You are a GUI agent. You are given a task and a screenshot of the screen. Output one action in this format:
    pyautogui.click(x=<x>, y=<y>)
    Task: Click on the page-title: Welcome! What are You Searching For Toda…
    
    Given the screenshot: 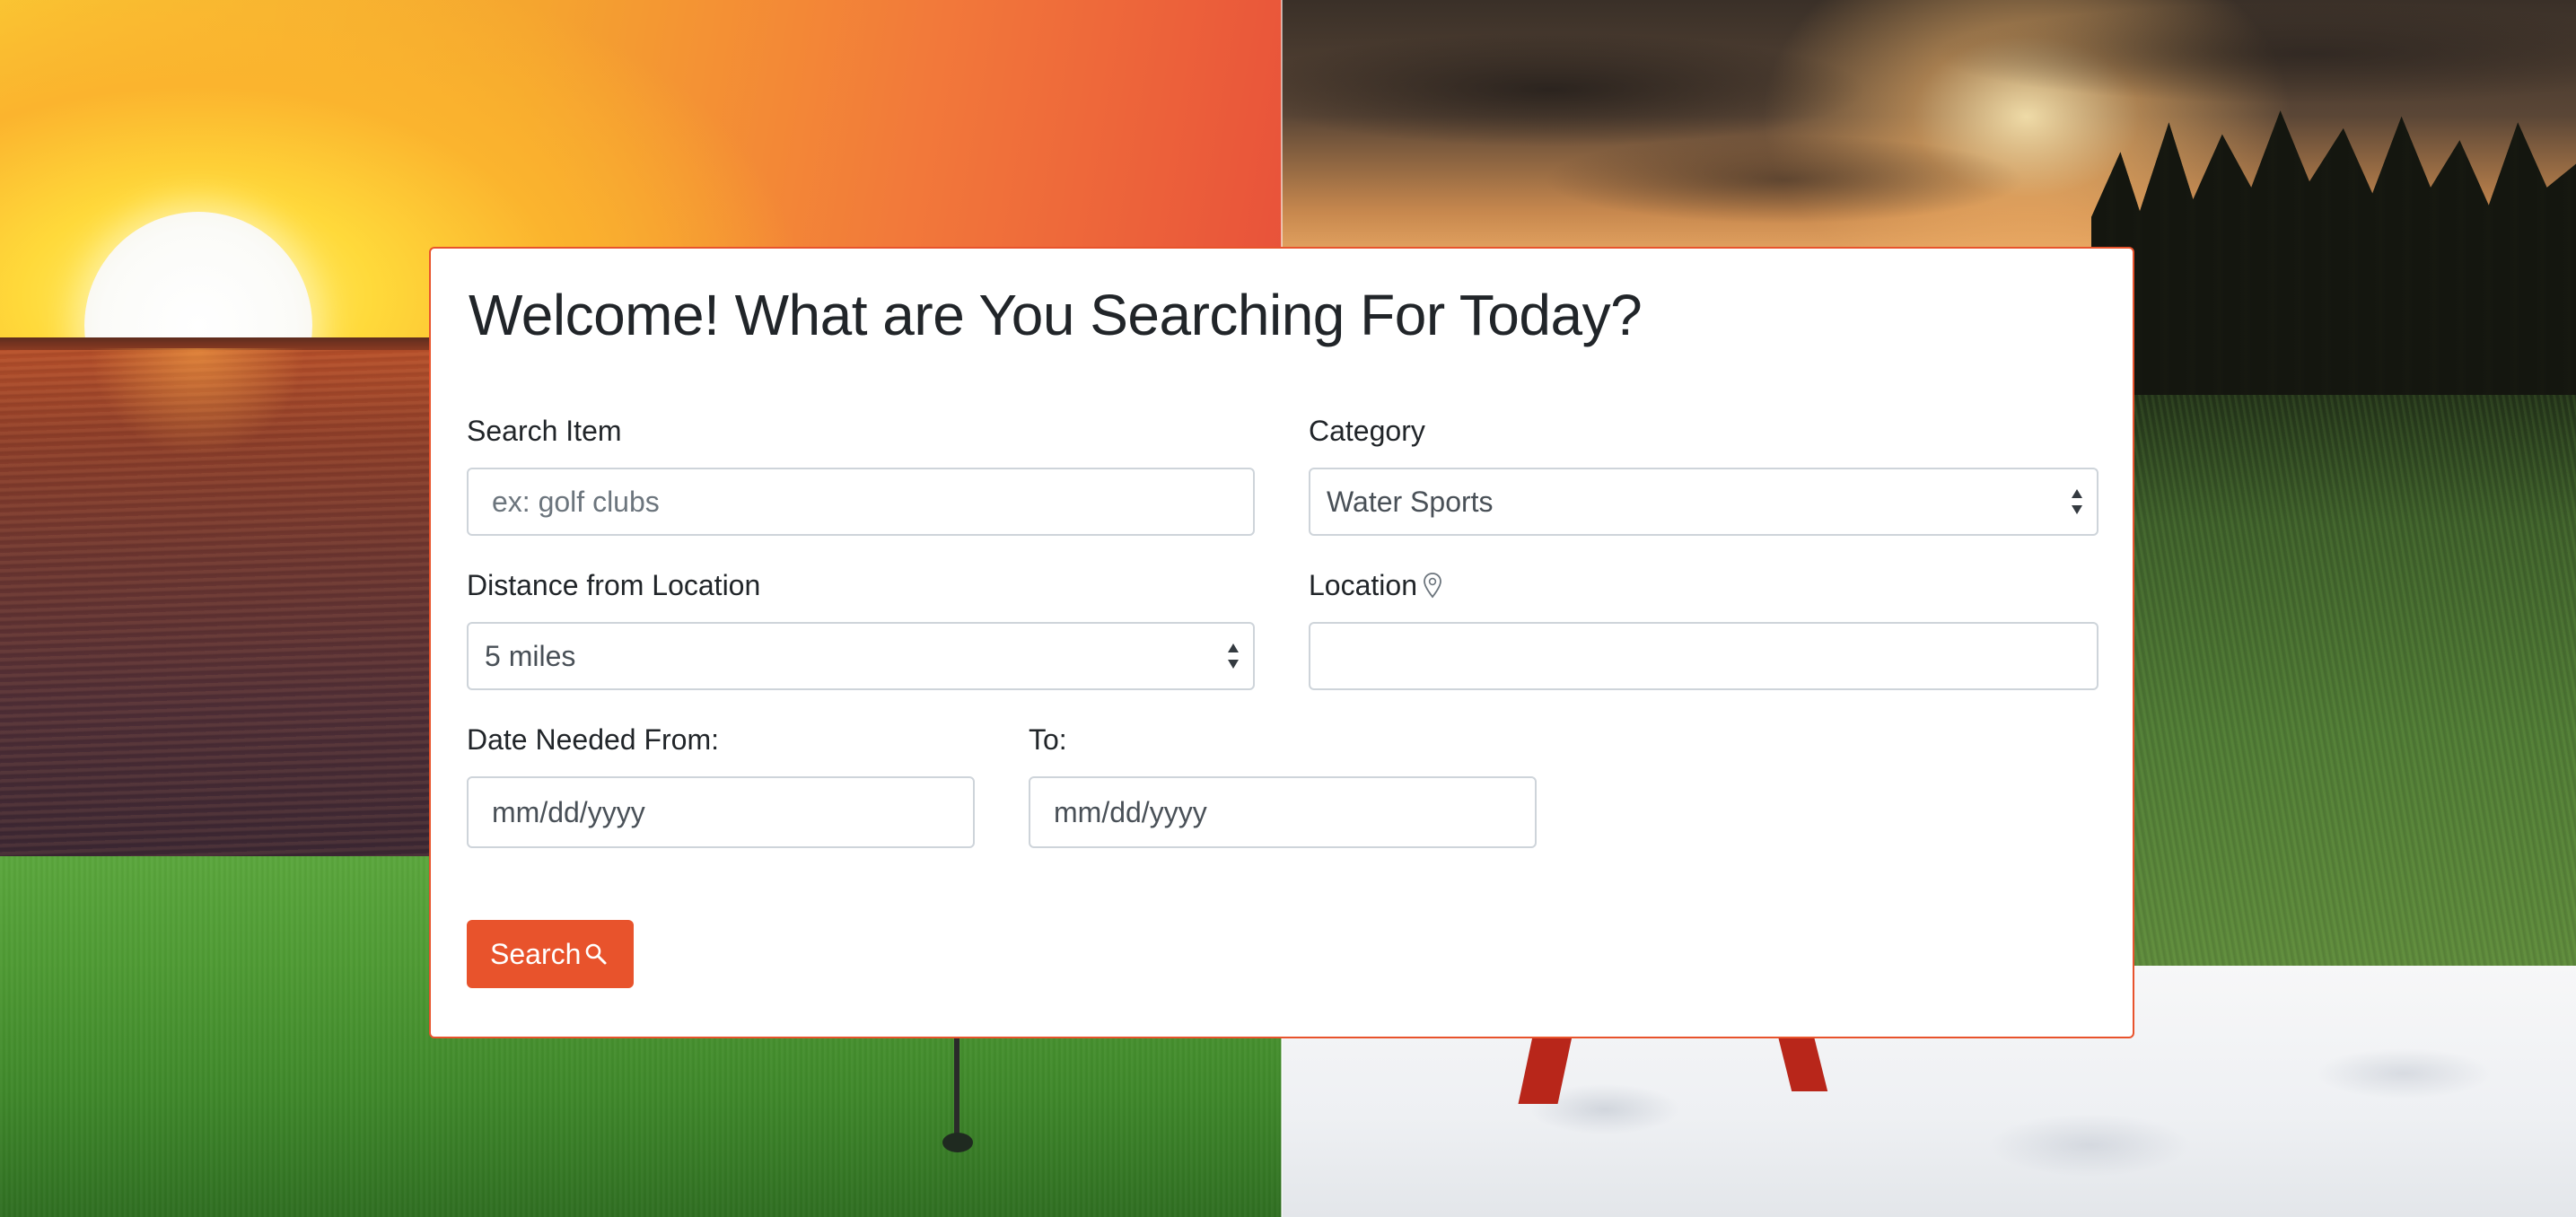 What is the action you would take?
    pyautogui.click(x=1056, y=315)
    